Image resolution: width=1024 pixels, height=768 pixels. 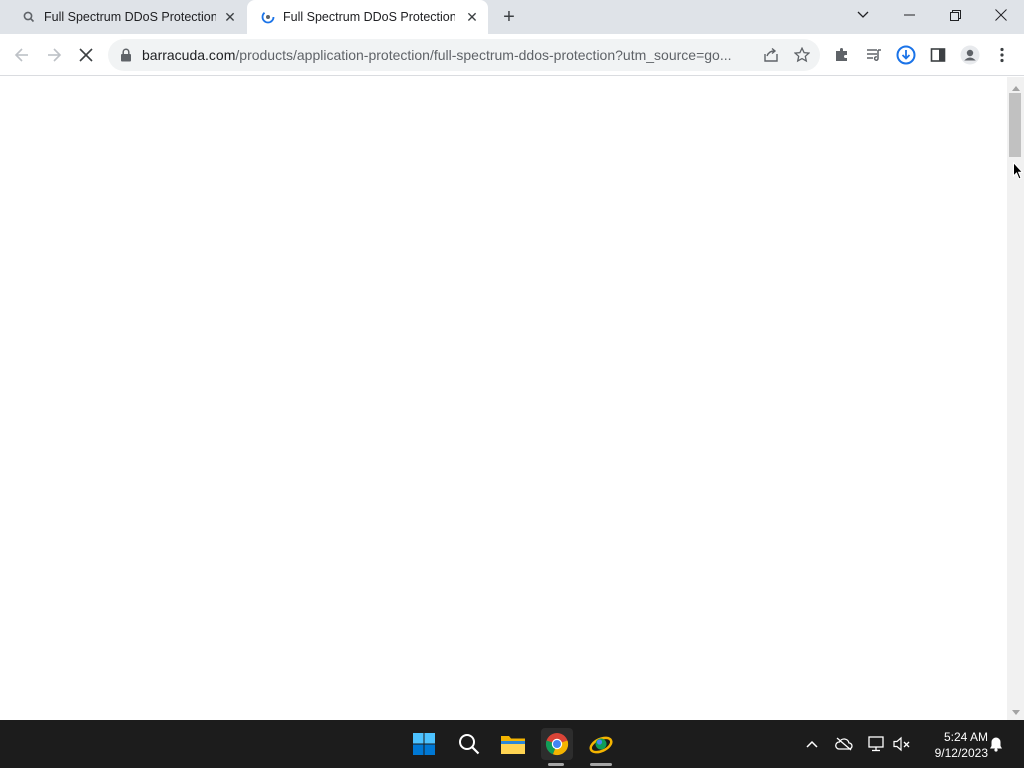 I want to click on restore-icon, so click(x=955, y=15).